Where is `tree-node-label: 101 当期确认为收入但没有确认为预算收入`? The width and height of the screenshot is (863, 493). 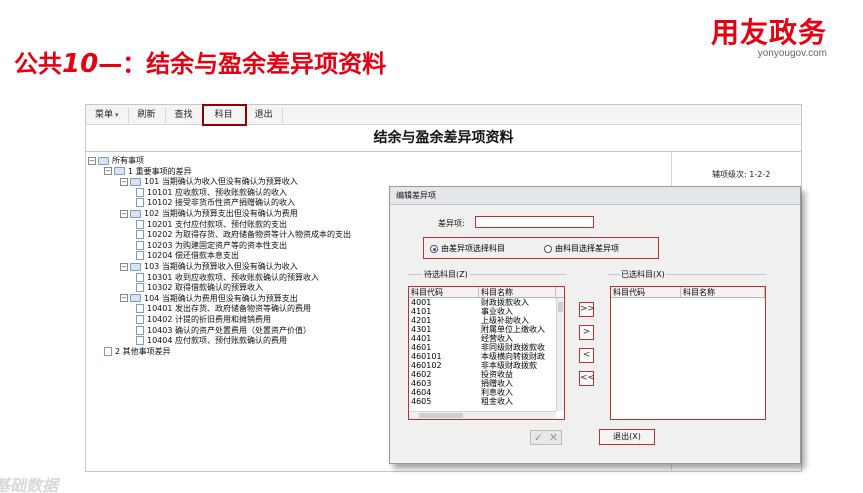 tree-node-label: 101 当期确认为收入但没有确认为预算收入 is located at coordinates (221, 182).